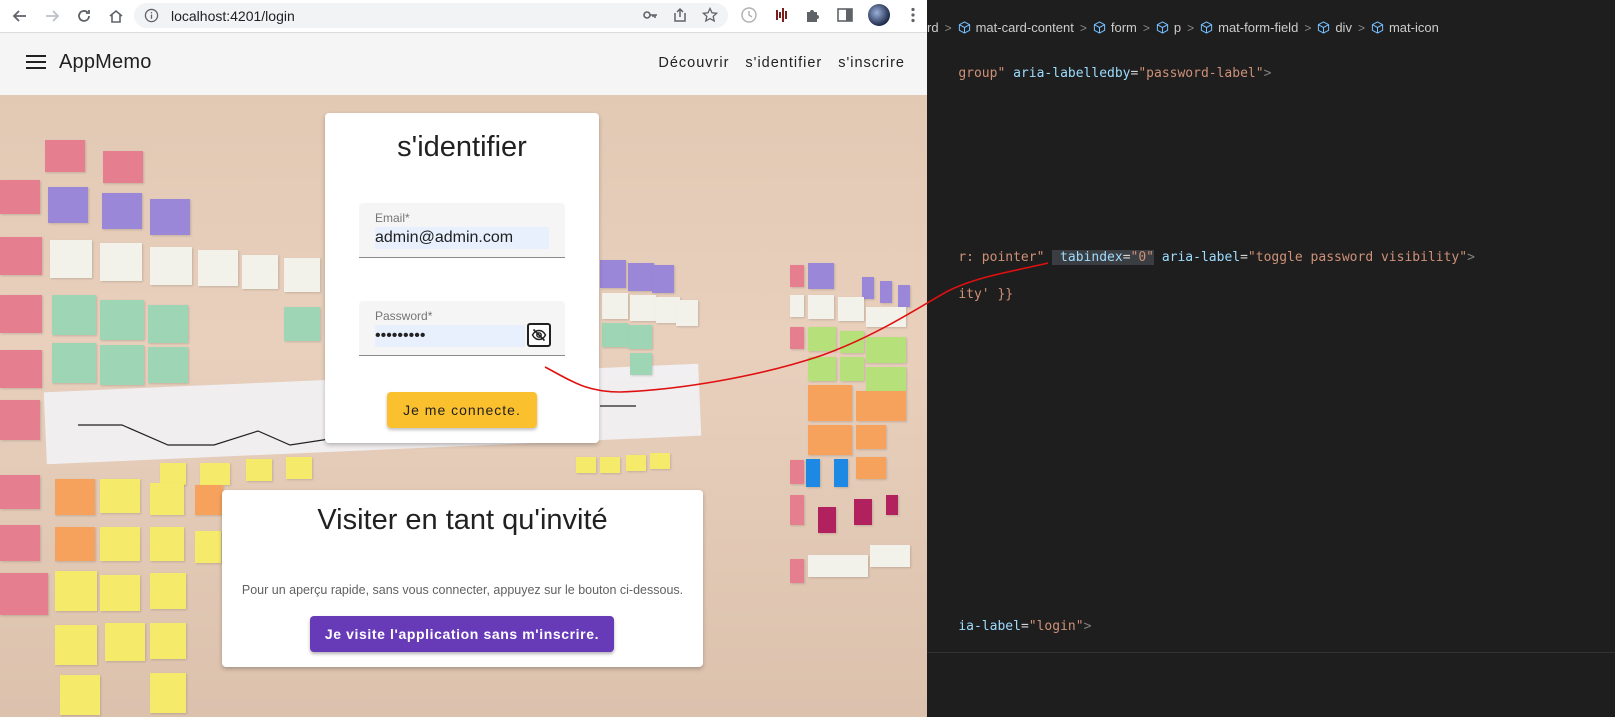 The image size is (1615, 717). Describe the element at coordinates (680, 15) in the screenshot. I see `share-icon` at that location.